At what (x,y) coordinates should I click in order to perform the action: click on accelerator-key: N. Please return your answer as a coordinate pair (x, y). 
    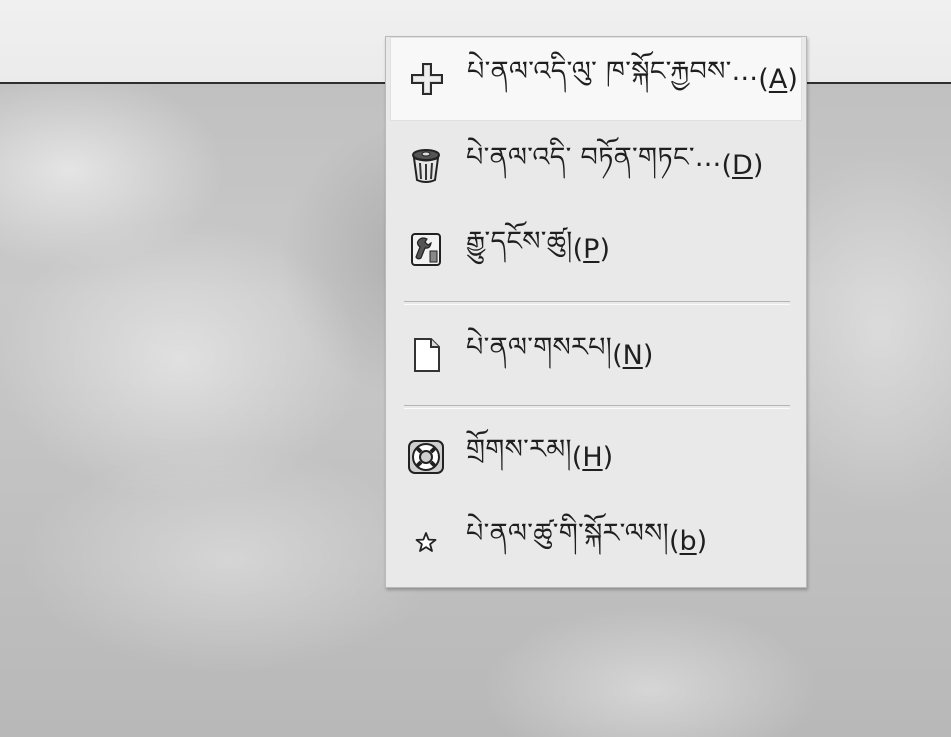
    Looking at the image, I should click on (632, 355).